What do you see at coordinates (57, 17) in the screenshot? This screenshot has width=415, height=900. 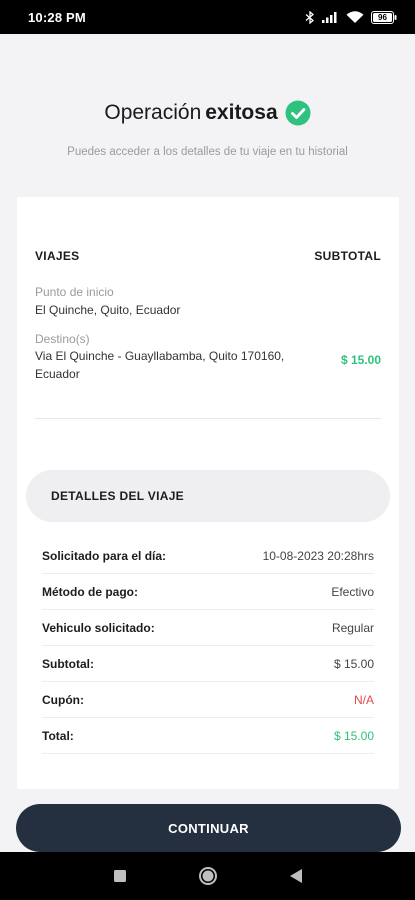 I see `status-time: 10:28 PM` at bounding box center [57, 17].